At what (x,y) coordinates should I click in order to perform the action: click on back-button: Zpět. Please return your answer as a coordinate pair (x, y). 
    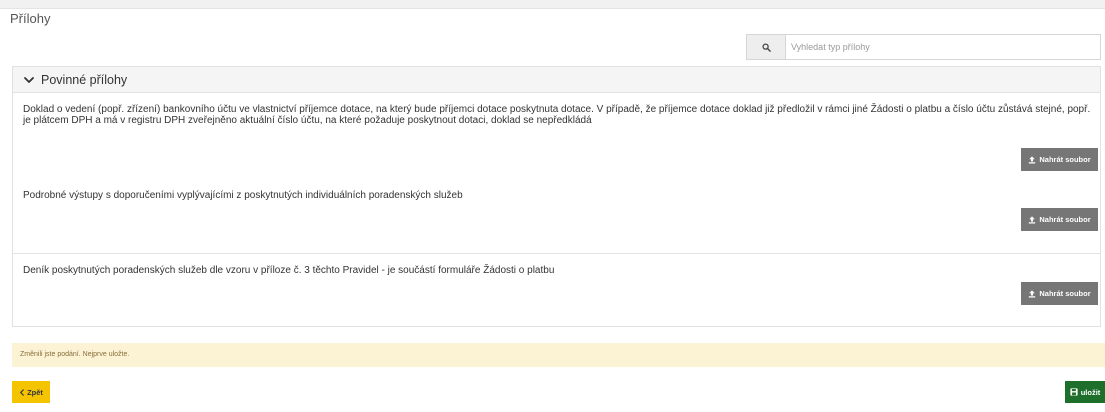
    Looking at the image, I should click on (31, 392).